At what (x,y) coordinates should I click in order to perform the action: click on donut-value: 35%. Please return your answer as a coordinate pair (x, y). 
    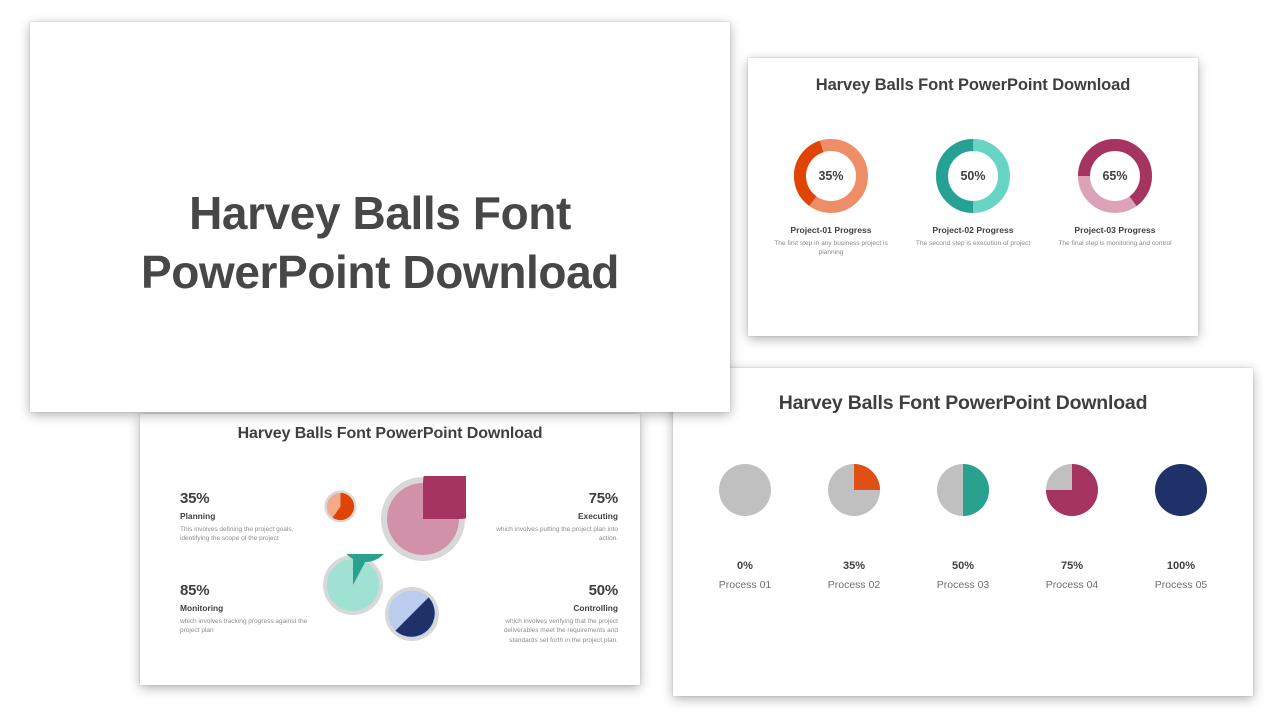
    Looking at the image, I should click on (831, 176).